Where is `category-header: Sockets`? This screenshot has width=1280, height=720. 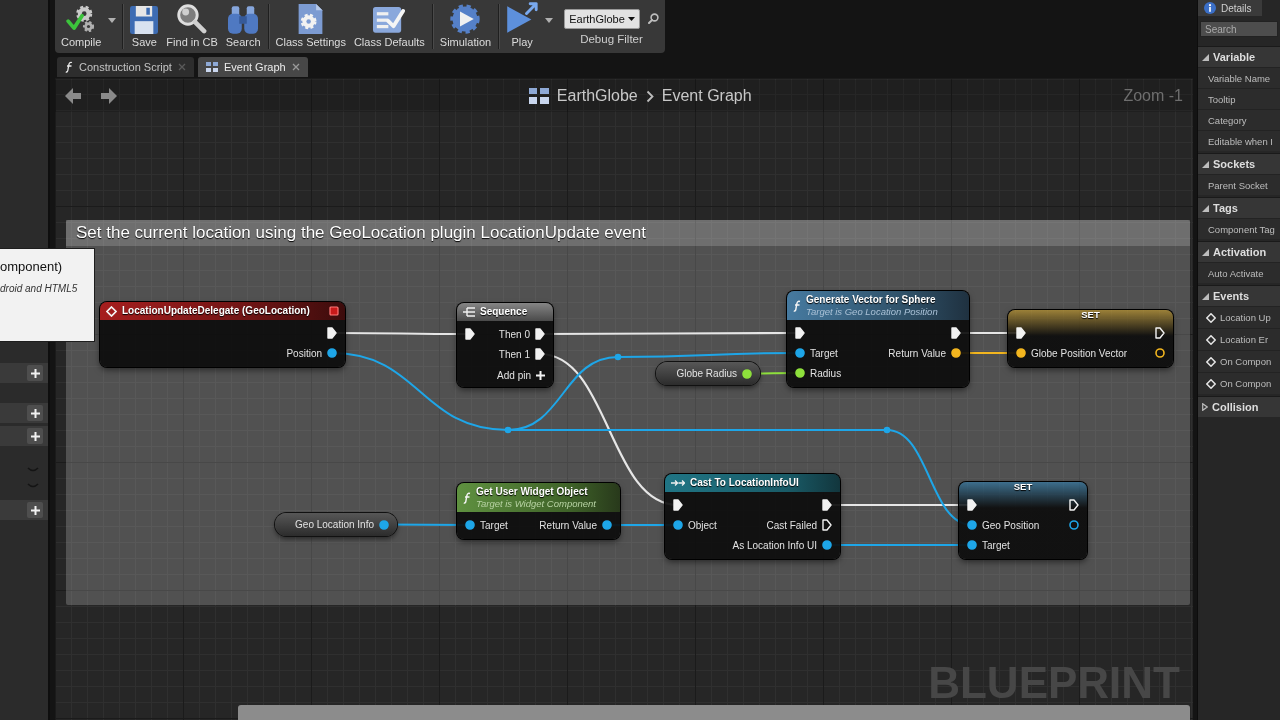 category-header: Sockets is located at coordinates (1239, 163).